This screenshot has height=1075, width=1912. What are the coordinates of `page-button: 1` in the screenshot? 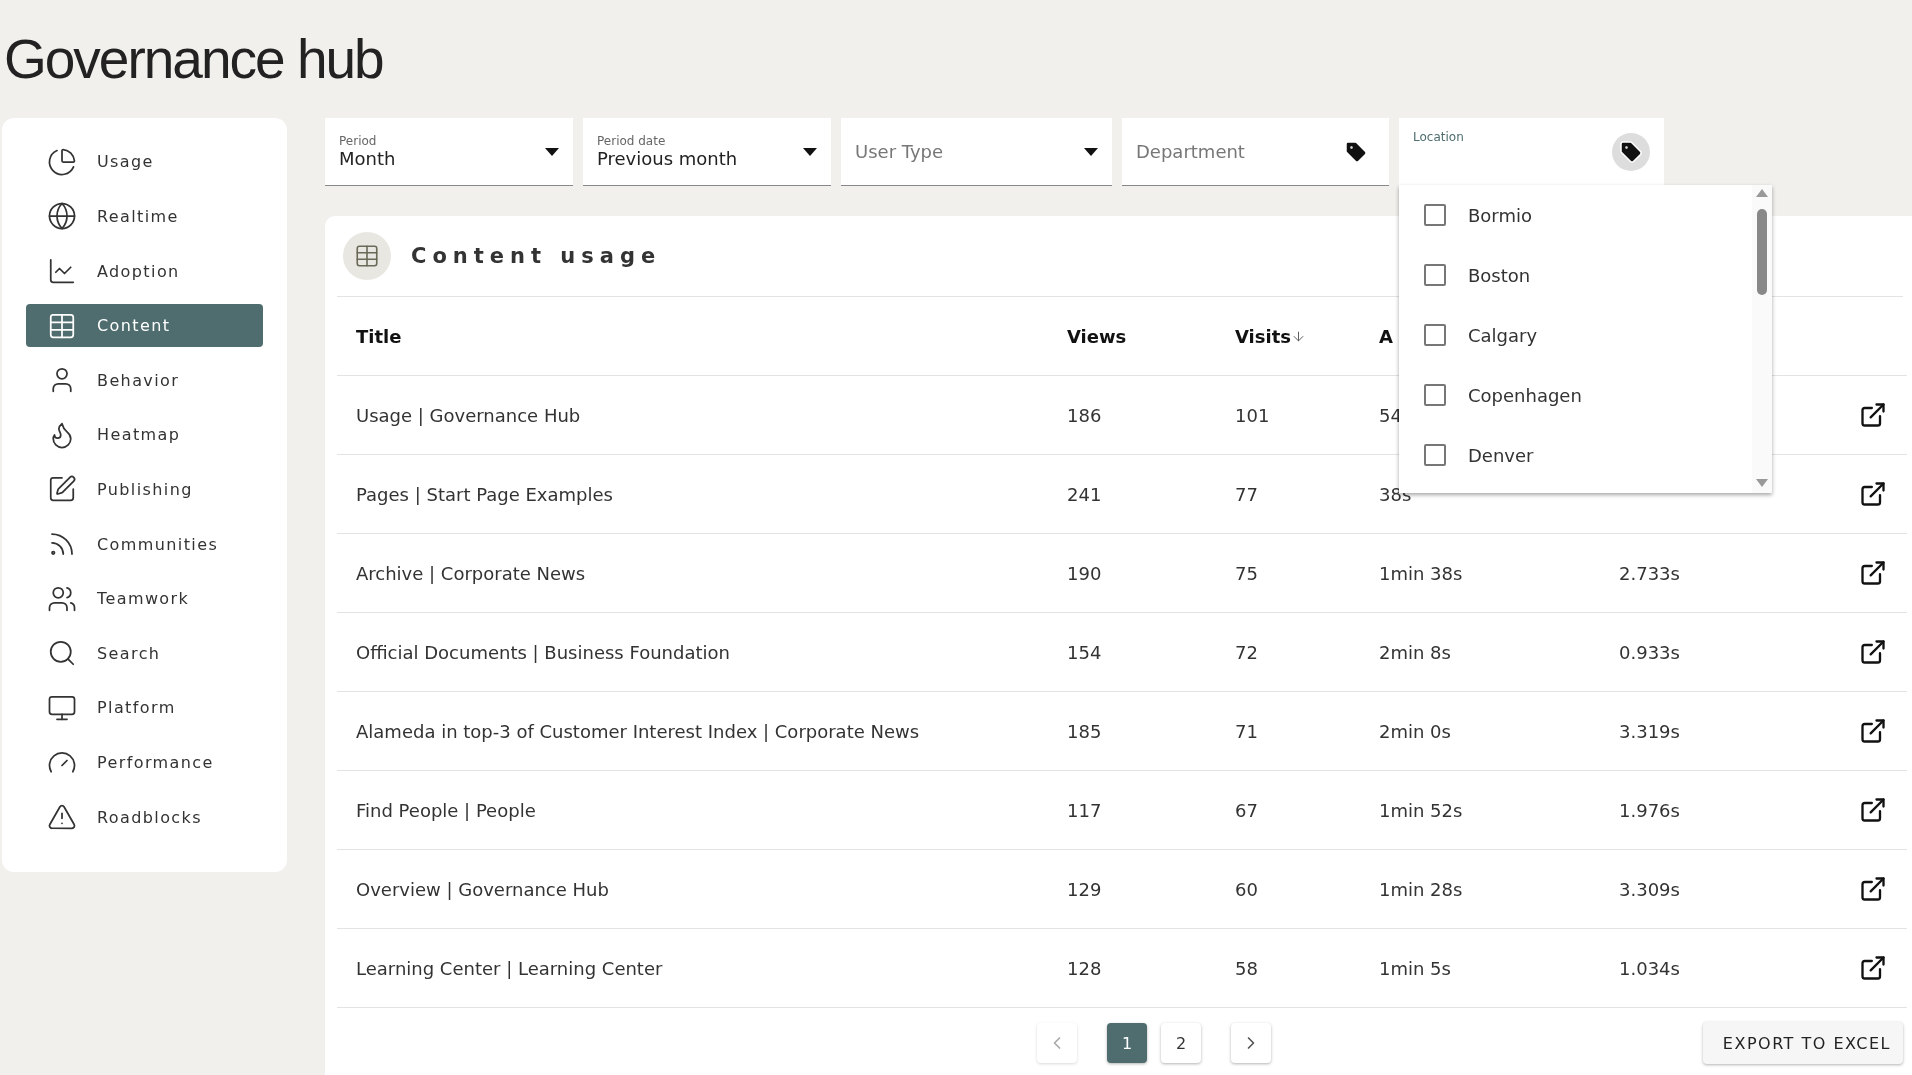 It's located at (1127, 1043).